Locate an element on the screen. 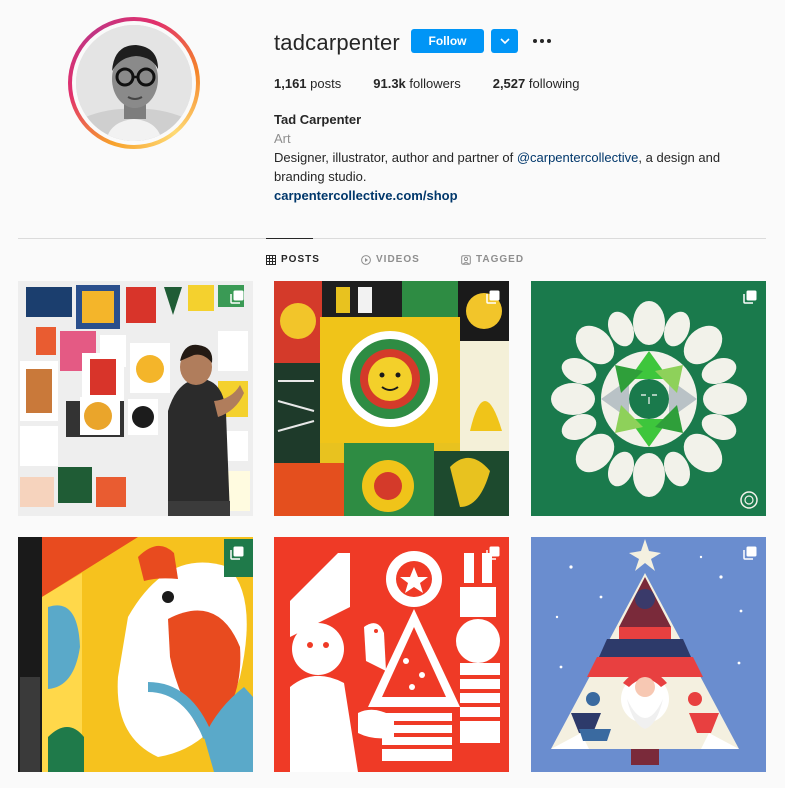 The width and height of the screenshot is (785, 788). follow-button: Follow is located at coordinates (447, 41).